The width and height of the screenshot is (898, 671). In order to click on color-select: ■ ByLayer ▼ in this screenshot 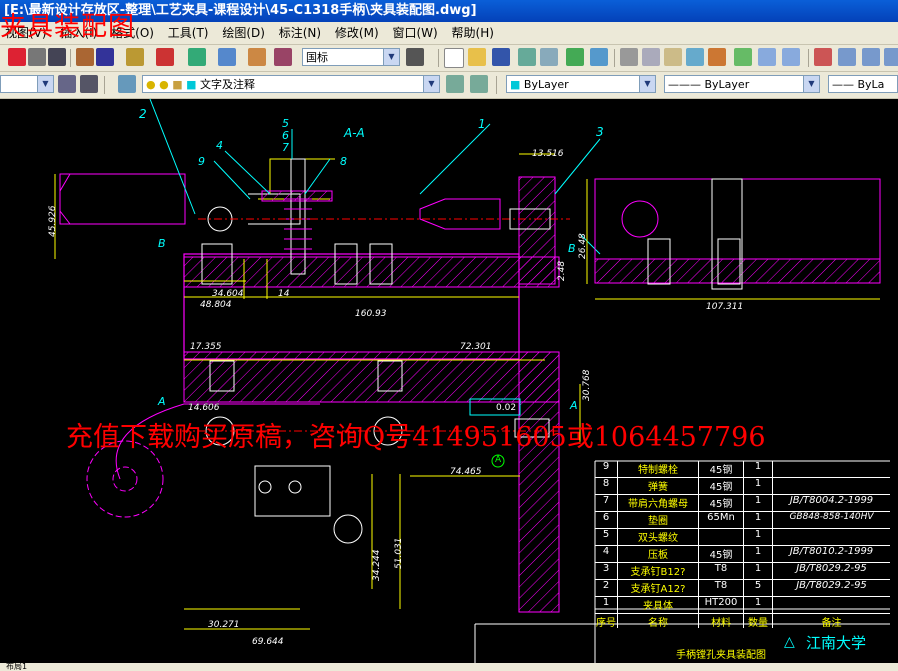, I will do `click(581, 84)`.